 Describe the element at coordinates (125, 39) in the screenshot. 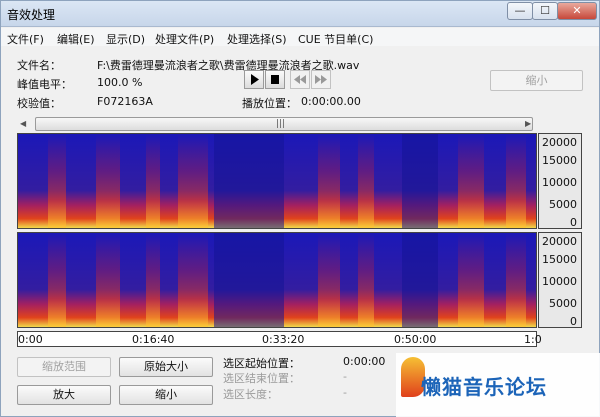

I see `menu-view: 显示(D)` at that location.